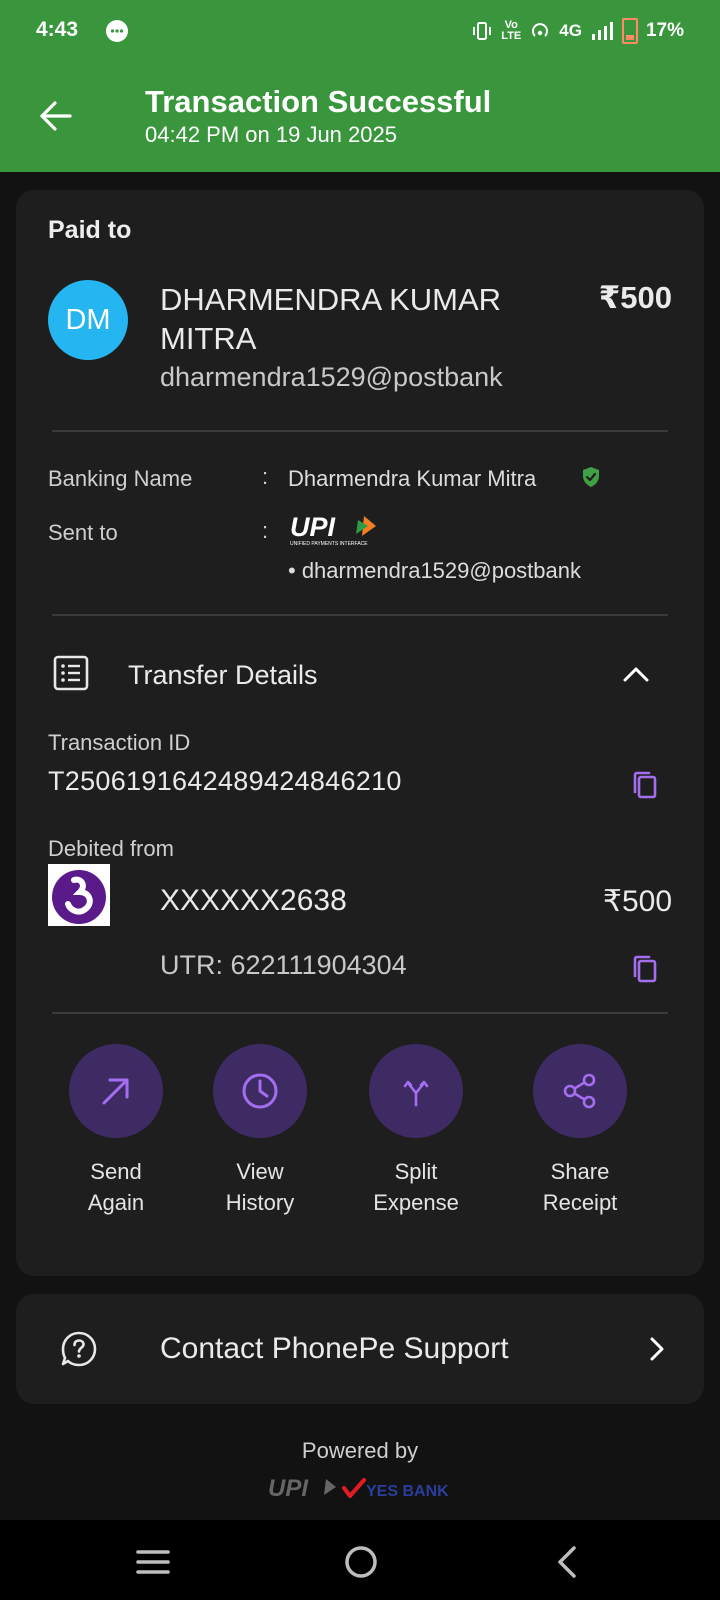 The image size is (720, 1600). Describe the element at coordinates (153, 1562) in the screenshot. I see `recent-apps-icon` at that location.